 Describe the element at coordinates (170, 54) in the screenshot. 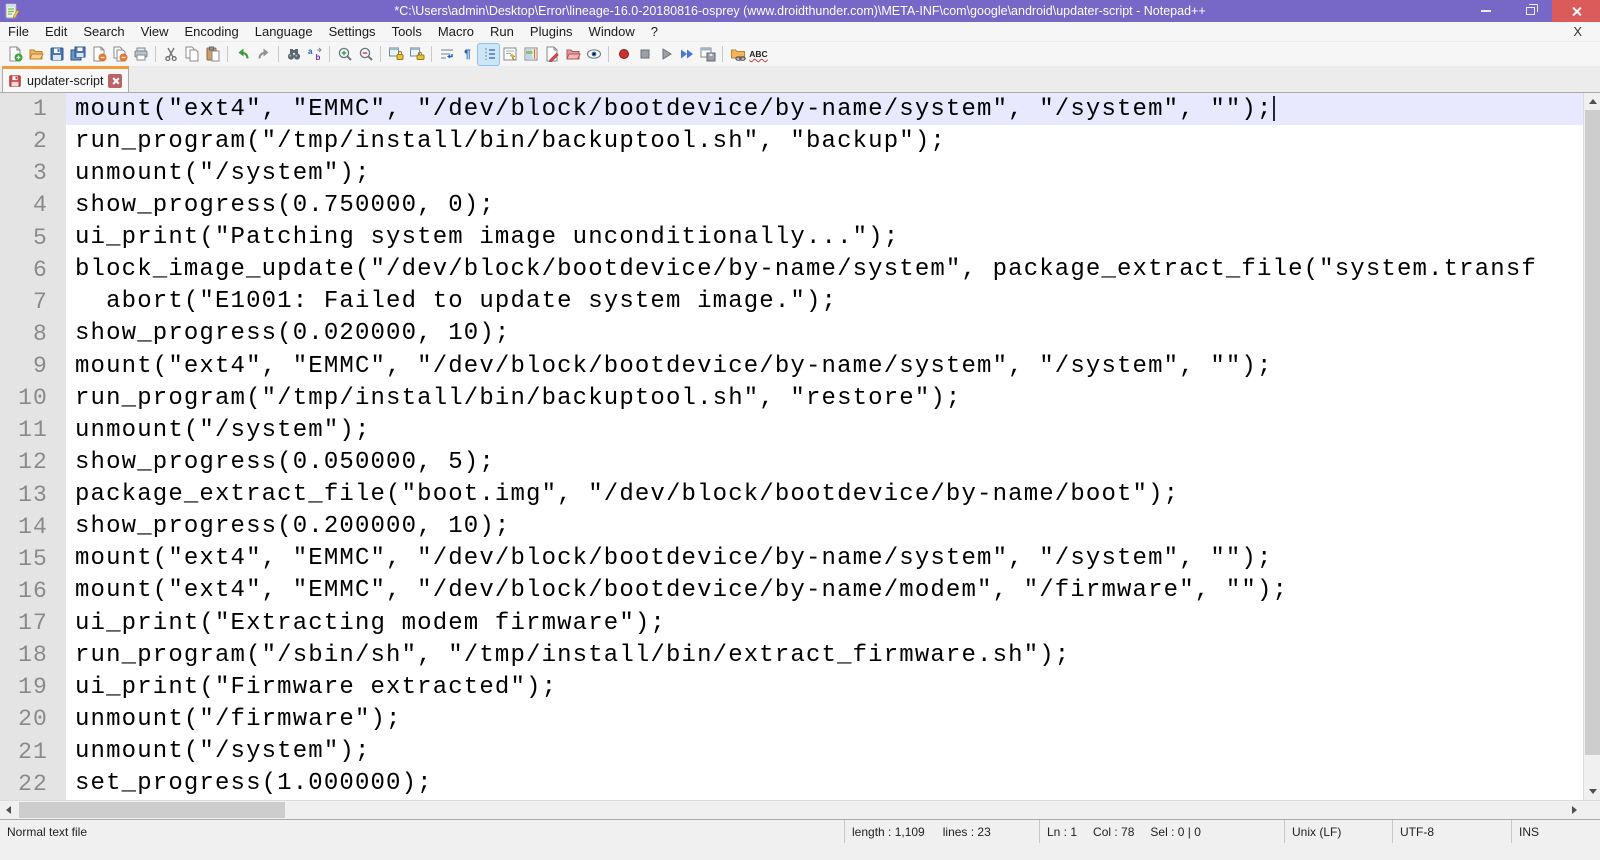

I see `cut-icon` at that location.